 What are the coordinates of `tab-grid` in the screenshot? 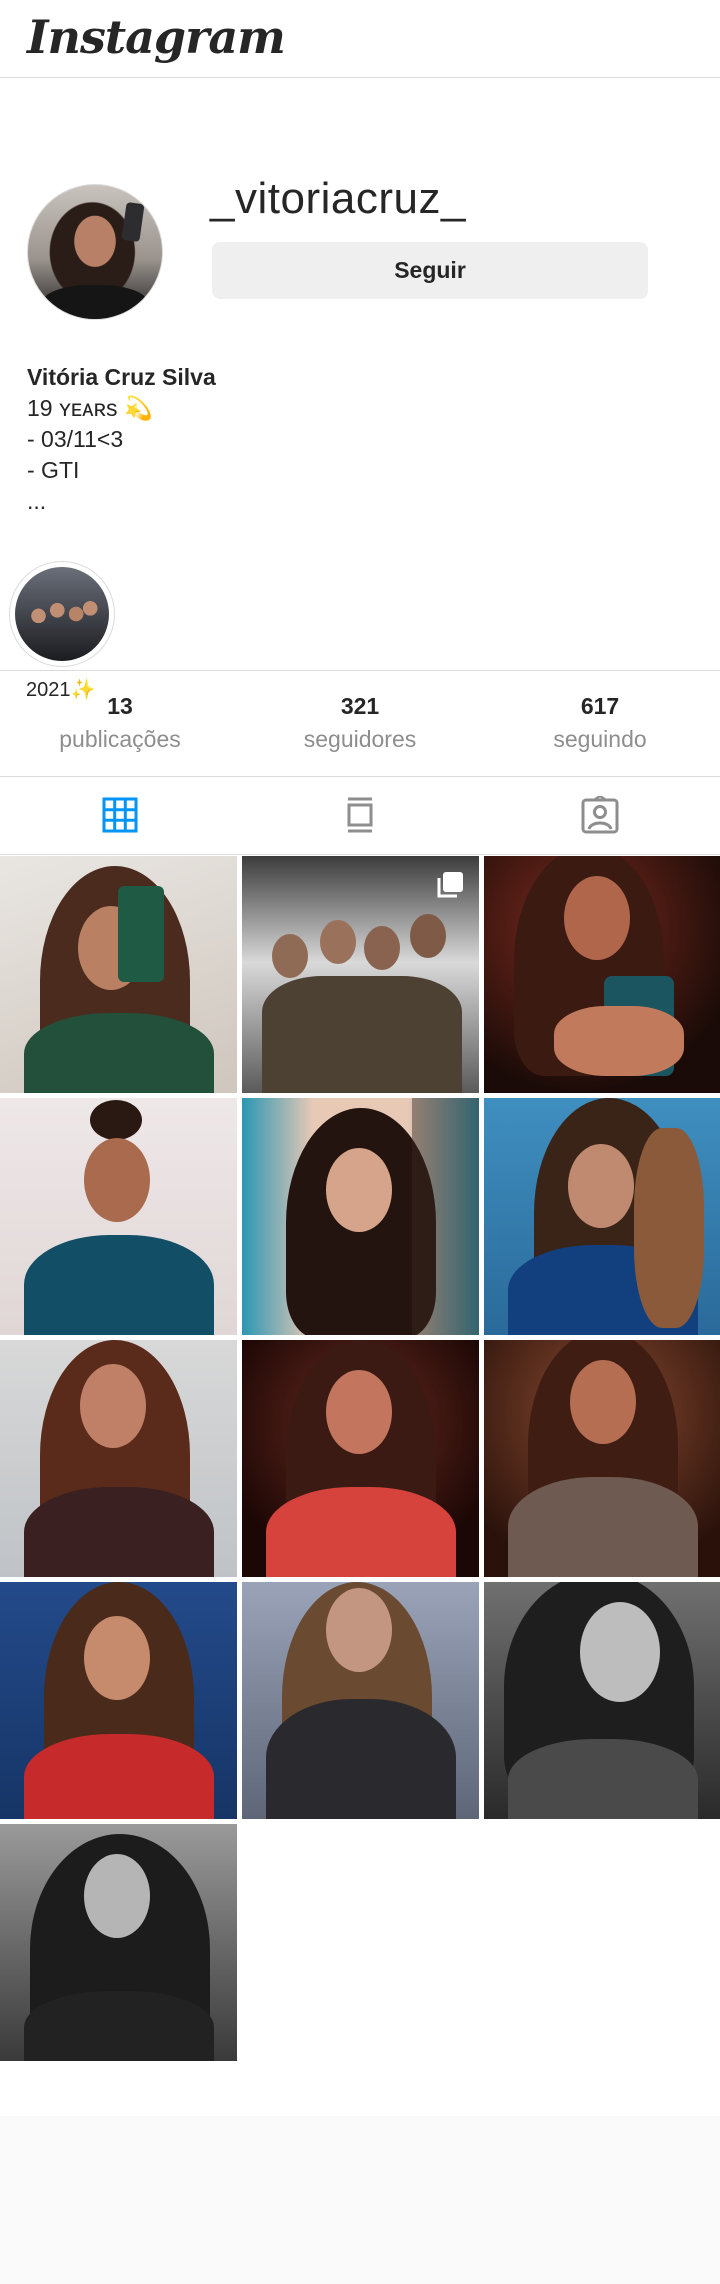 It's located at (120, 815).